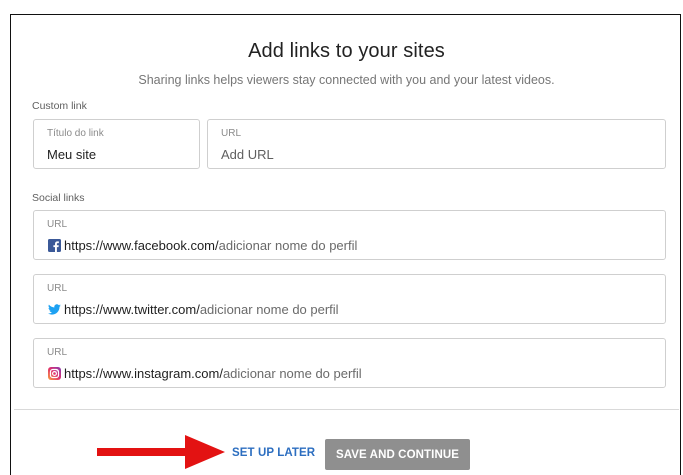 Image resolution: width=683 pixels, height=475 pixels. I want to click on facebook-url-suffix: adicionar nome do perfil, so click(288, 245).